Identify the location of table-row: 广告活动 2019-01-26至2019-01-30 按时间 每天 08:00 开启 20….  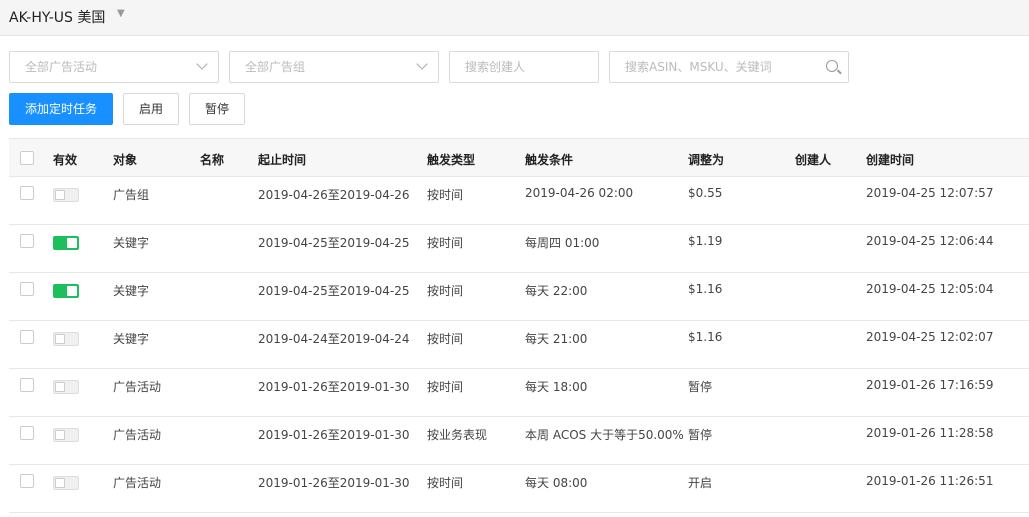
(519, 489).